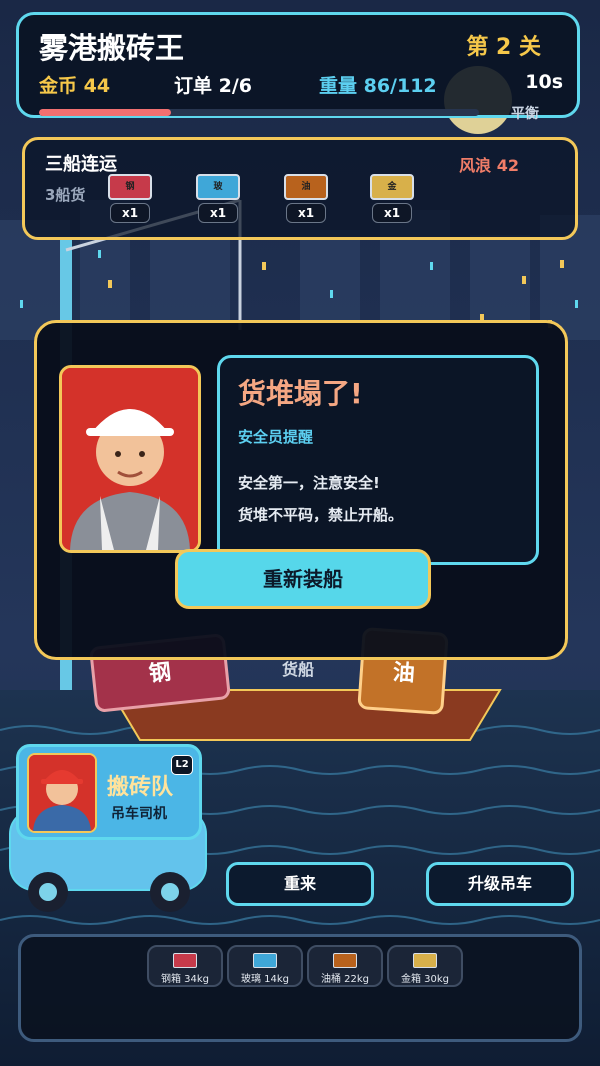  What do you see at coordinates (259, 112) in the screenshot?
I see `progress-bar` at bounding box center [259, 112].